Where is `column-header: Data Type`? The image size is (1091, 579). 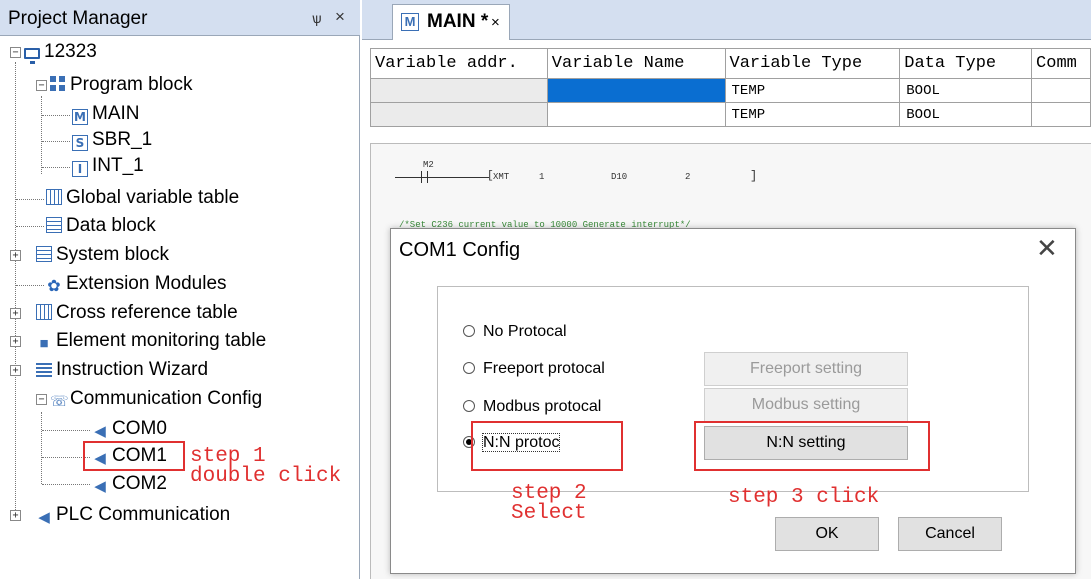
column-header: Data Type is located at coordinates (966, 63).